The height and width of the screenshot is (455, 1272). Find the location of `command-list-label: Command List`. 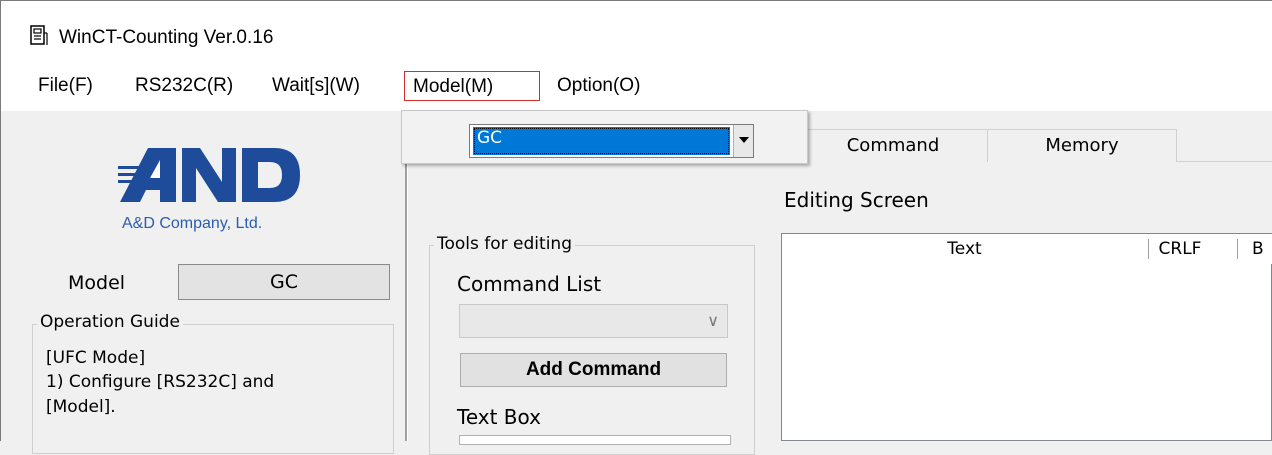

command-list-label: Command List is located at coordinates (529, 284).